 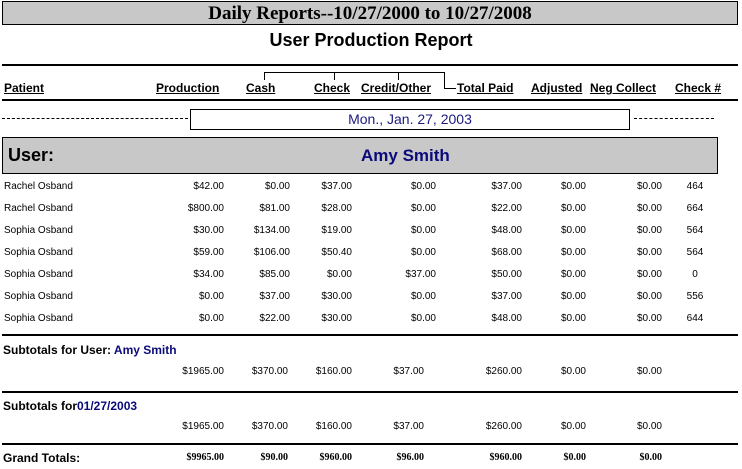 What do you see at coordinates (274, 274) in the screenshot?
I see `cell-cash: $85.00` at bounding box center [274, 274].